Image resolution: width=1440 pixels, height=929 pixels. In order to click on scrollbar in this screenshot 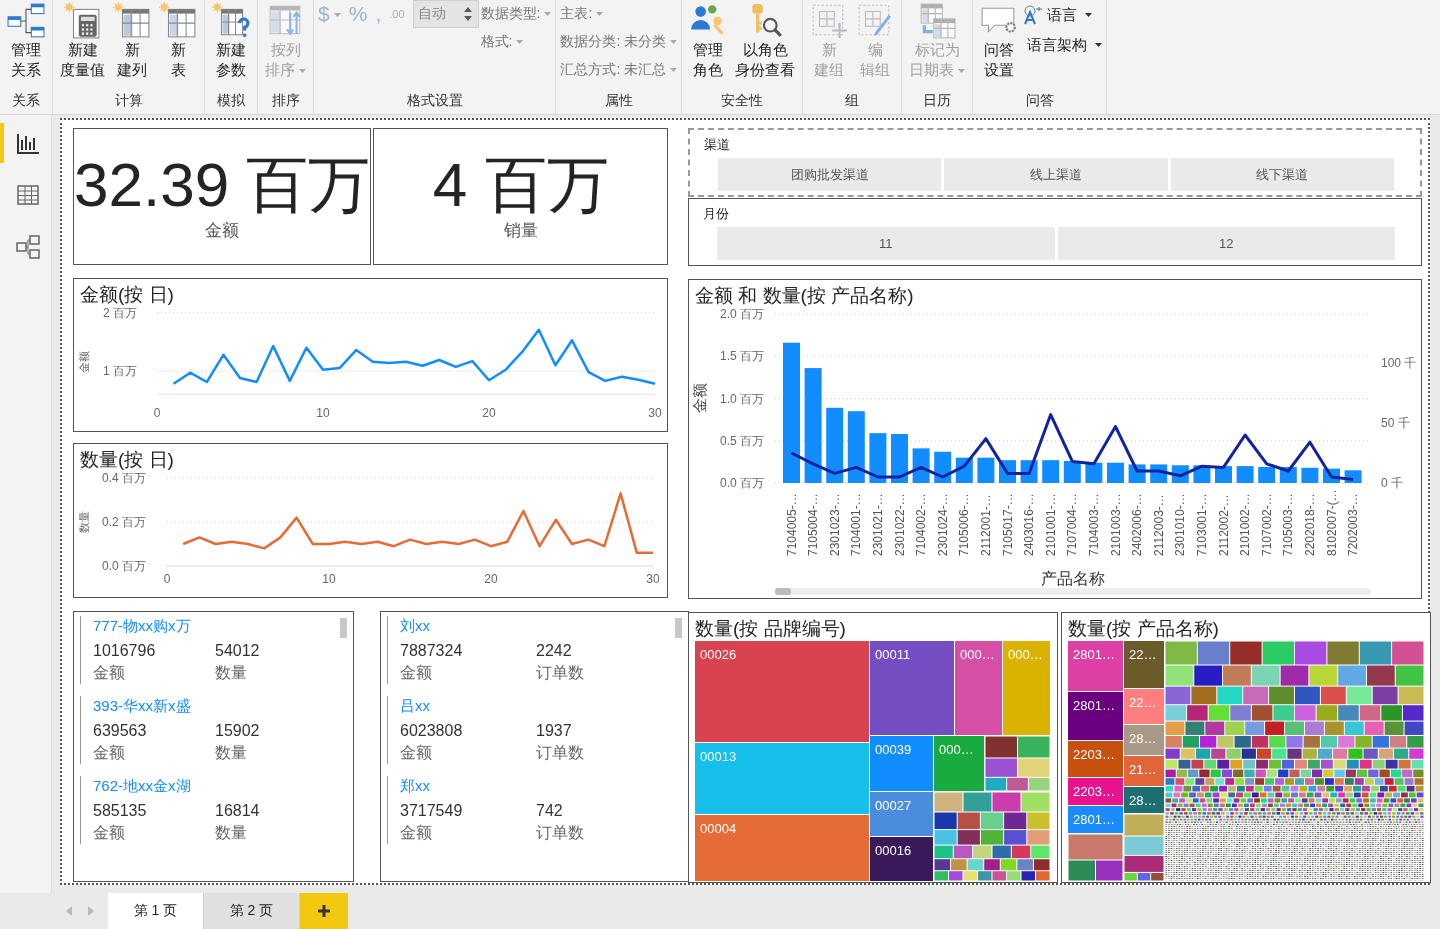, I will do `click(1073, 591)`.